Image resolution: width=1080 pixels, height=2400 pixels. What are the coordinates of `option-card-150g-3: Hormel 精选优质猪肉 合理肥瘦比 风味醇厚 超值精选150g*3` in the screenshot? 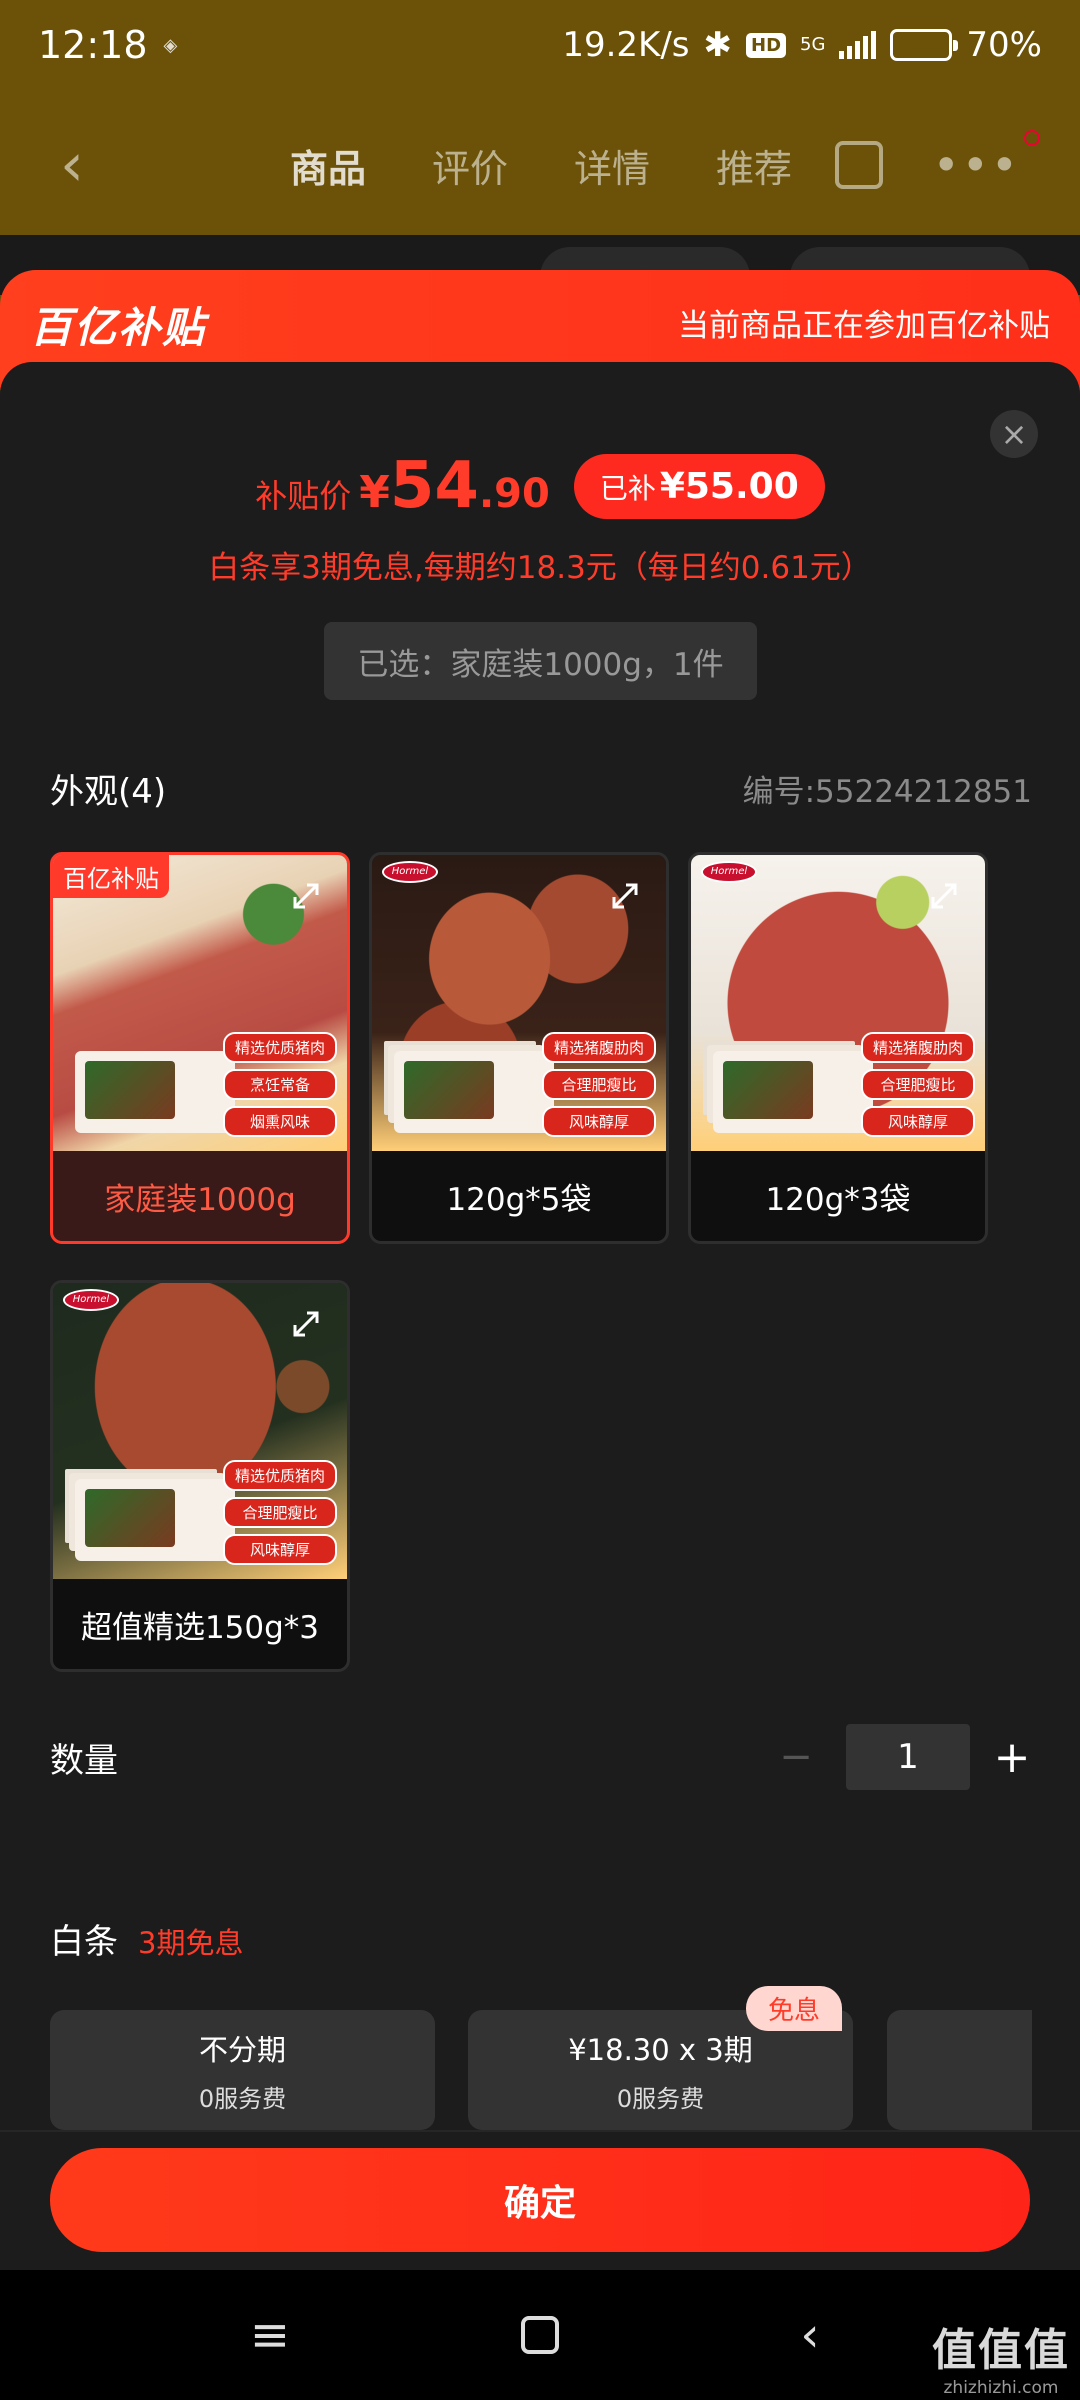 It's located at (200, 1476).